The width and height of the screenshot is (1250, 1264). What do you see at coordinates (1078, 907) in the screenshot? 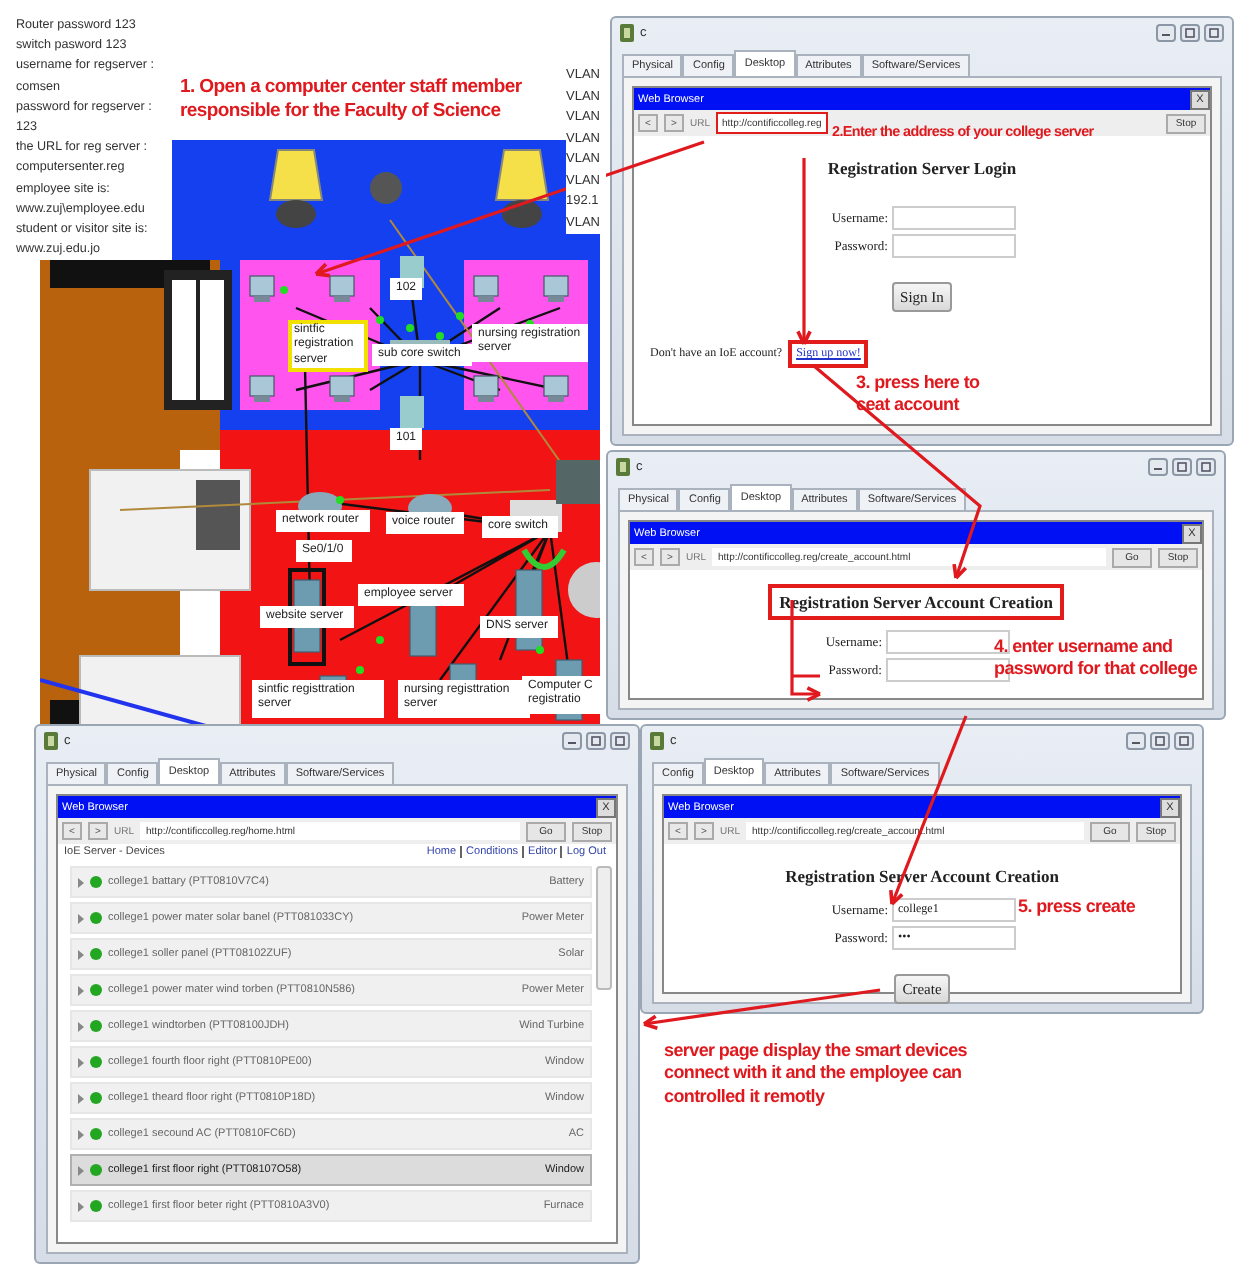
I see `annotation-text: 5. press create` at bounding box center [1078, 907].